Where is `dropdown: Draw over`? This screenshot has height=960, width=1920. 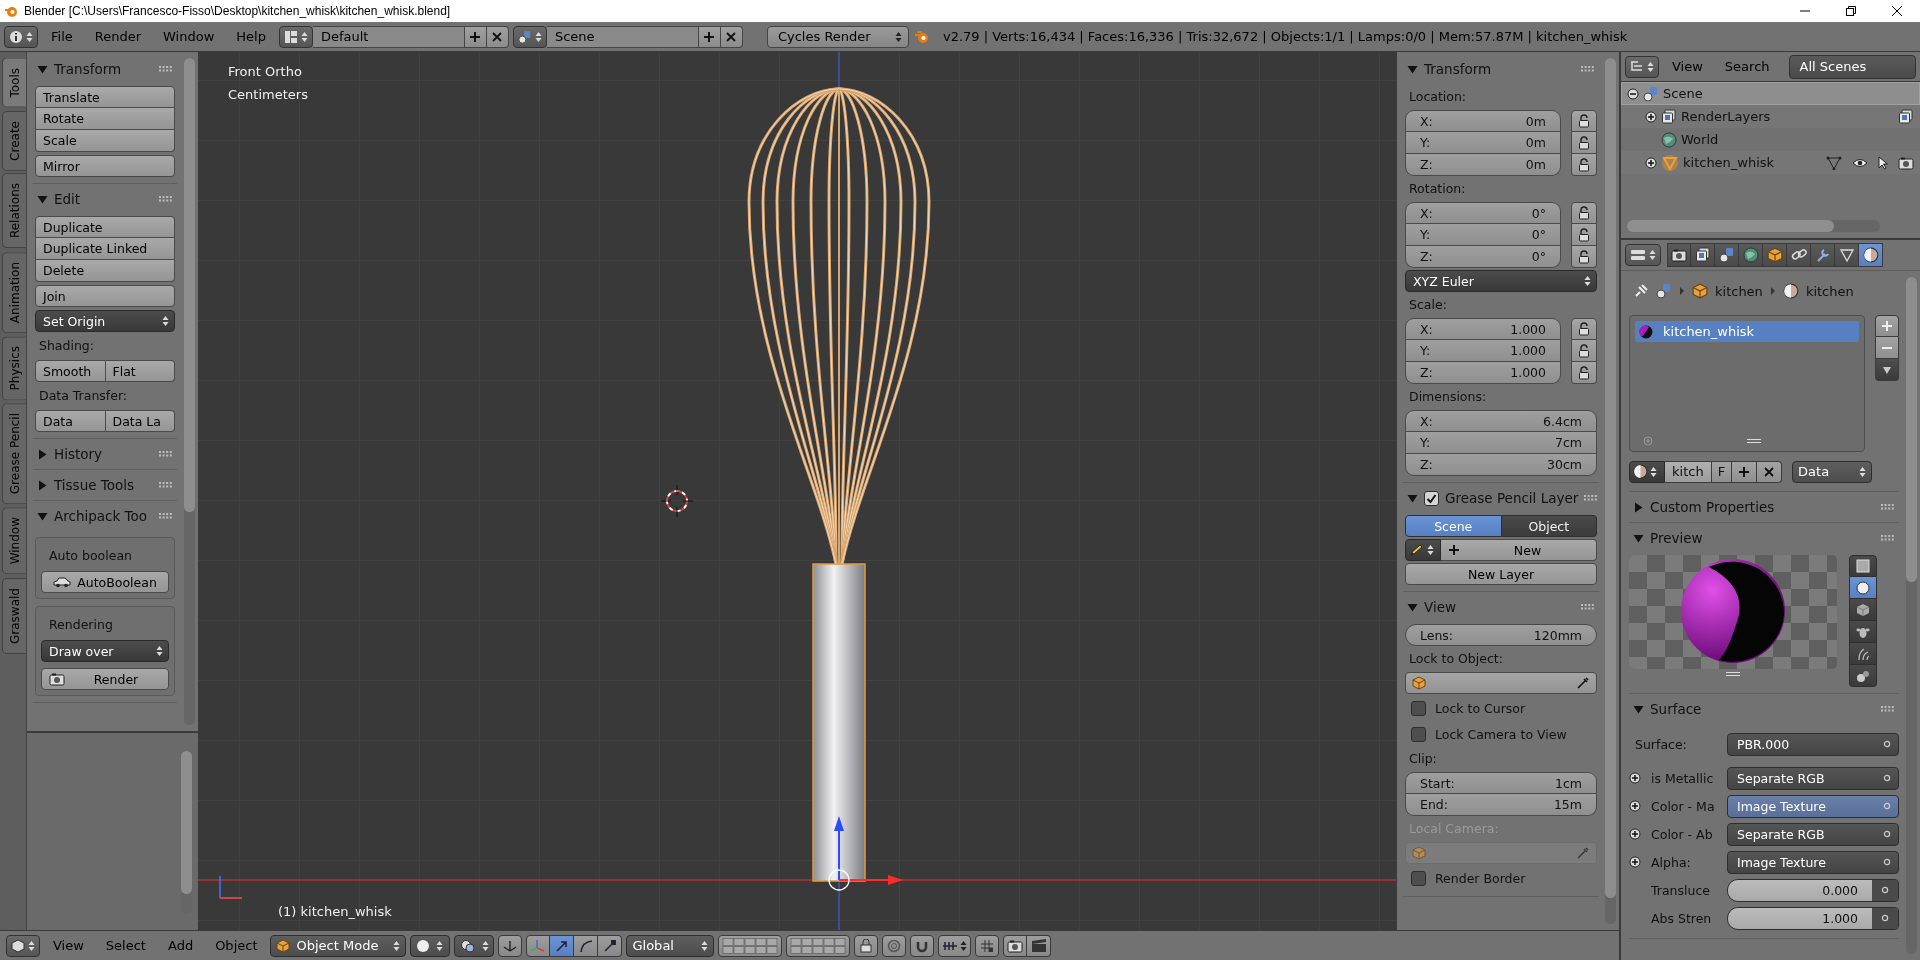
dropdown: Draw over is located at coordinates (105, 651).